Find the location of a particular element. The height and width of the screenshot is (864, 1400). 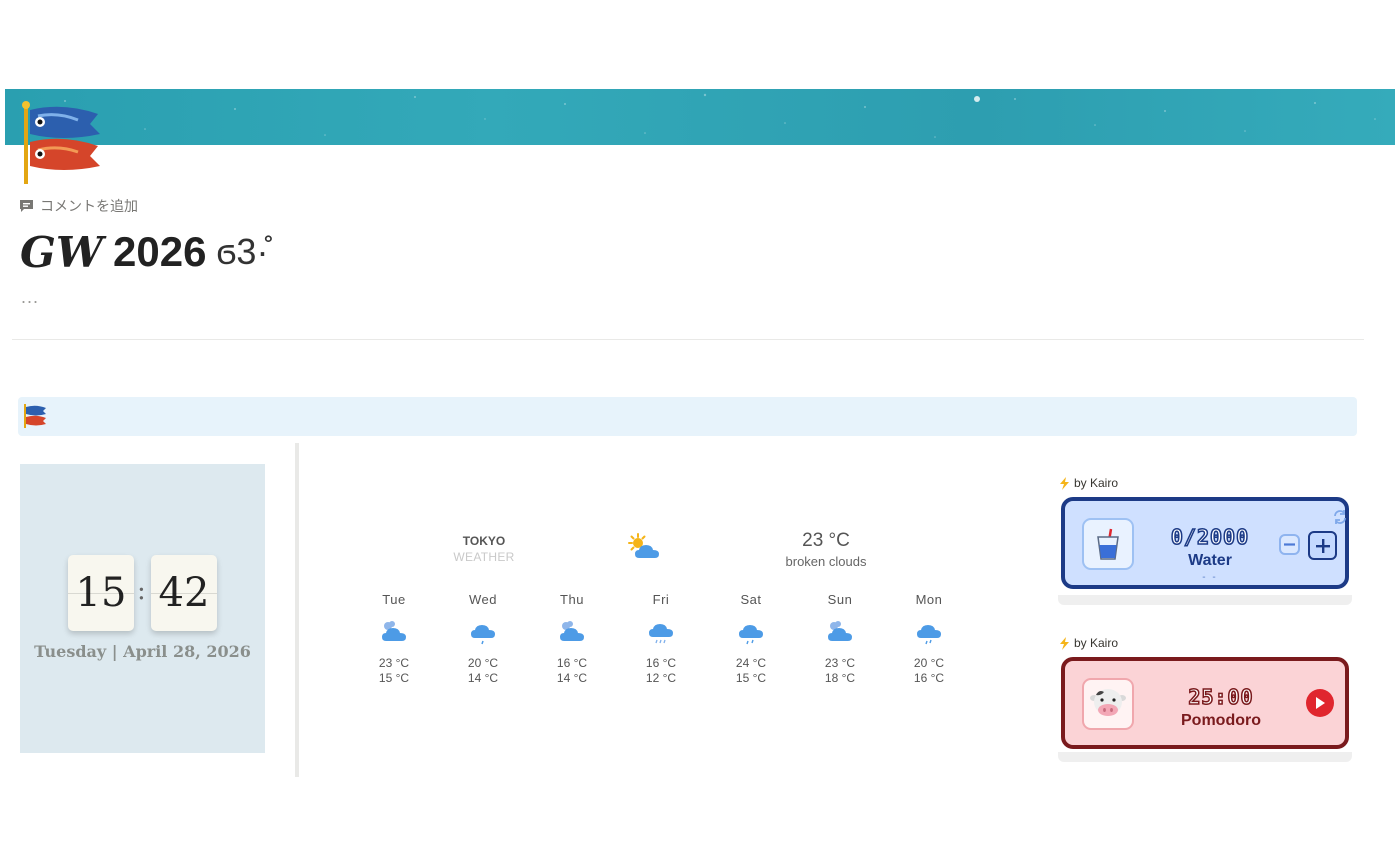

forecast-day: Fri 16 °C 12 °C is located at coordinates (661, 639).